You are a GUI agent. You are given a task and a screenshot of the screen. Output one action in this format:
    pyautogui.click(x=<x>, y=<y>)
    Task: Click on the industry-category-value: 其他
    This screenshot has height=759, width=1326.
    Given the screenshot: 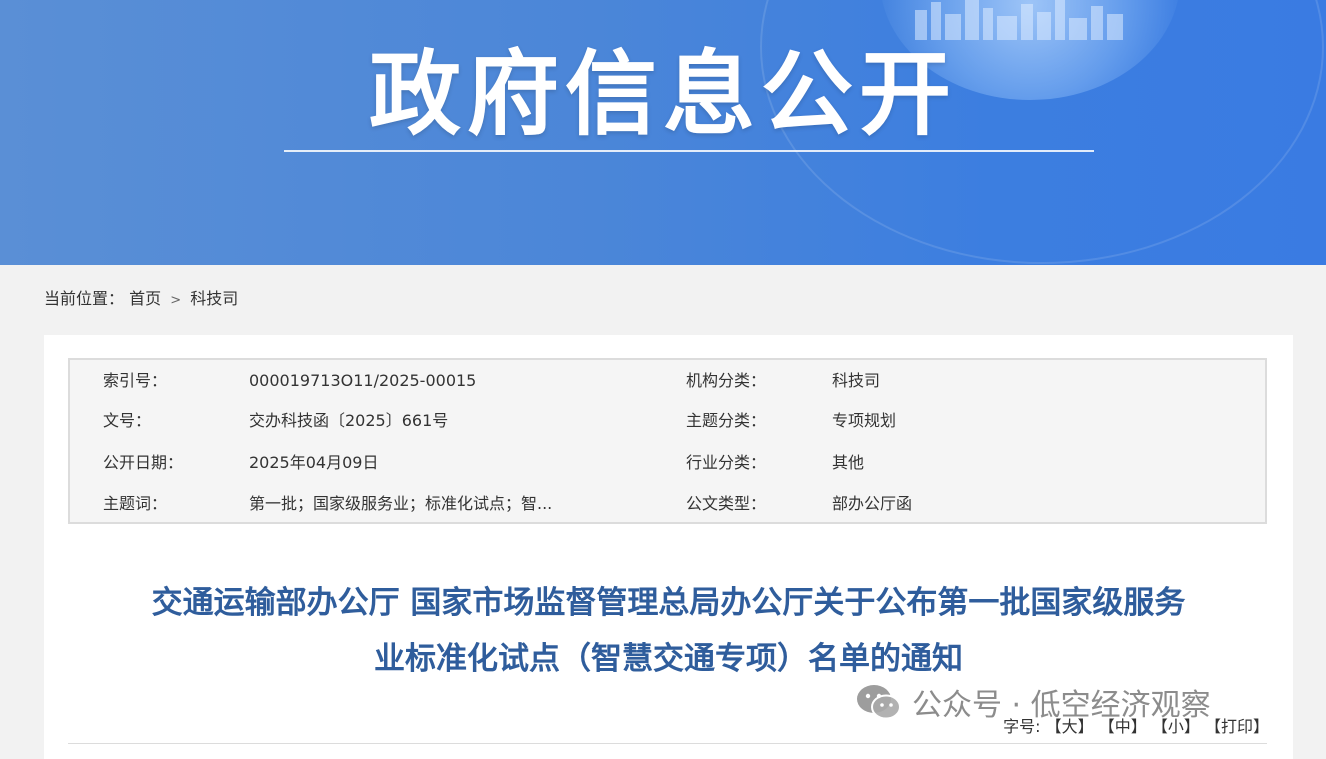 What is the action you would take?
    pyautogui.click(x=848, y=462)
    